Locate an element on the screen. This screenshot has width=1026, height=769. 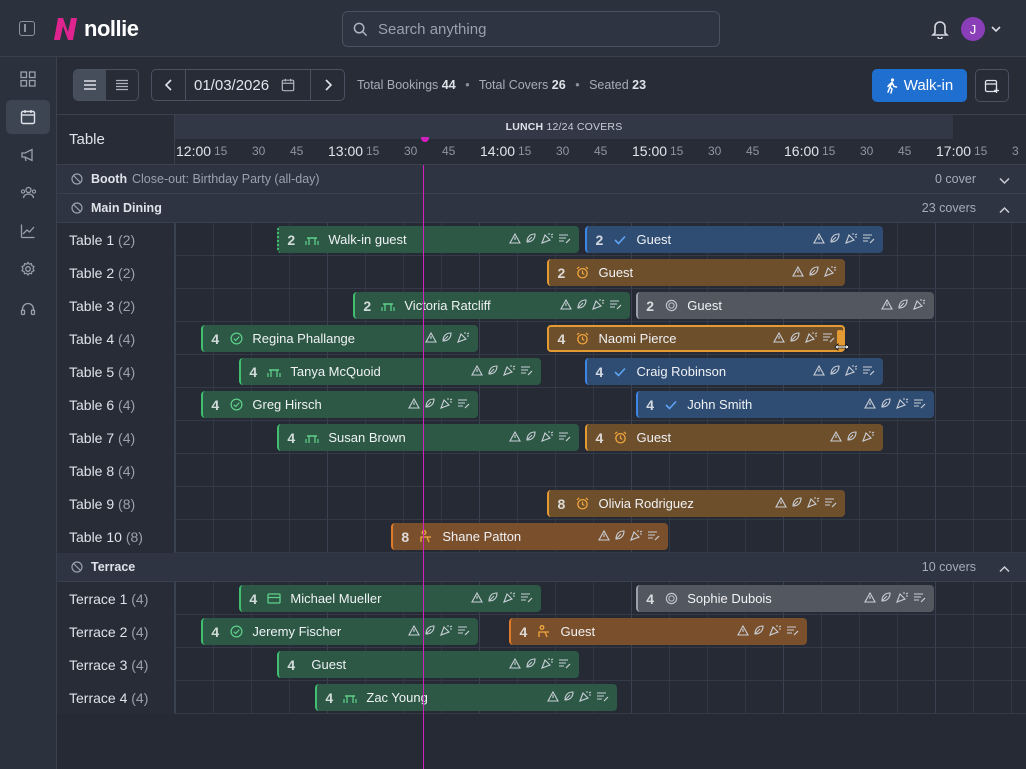
avatar: J is located at coordinates (973, 29).